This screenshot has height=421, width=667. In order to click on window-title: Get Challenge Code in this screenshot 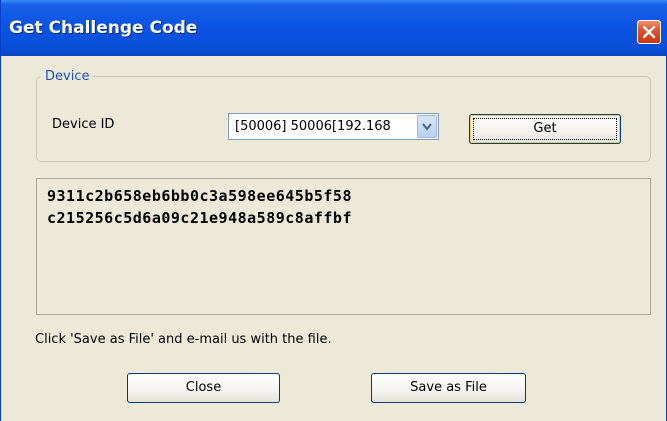, I will do `click(103, 28)`.